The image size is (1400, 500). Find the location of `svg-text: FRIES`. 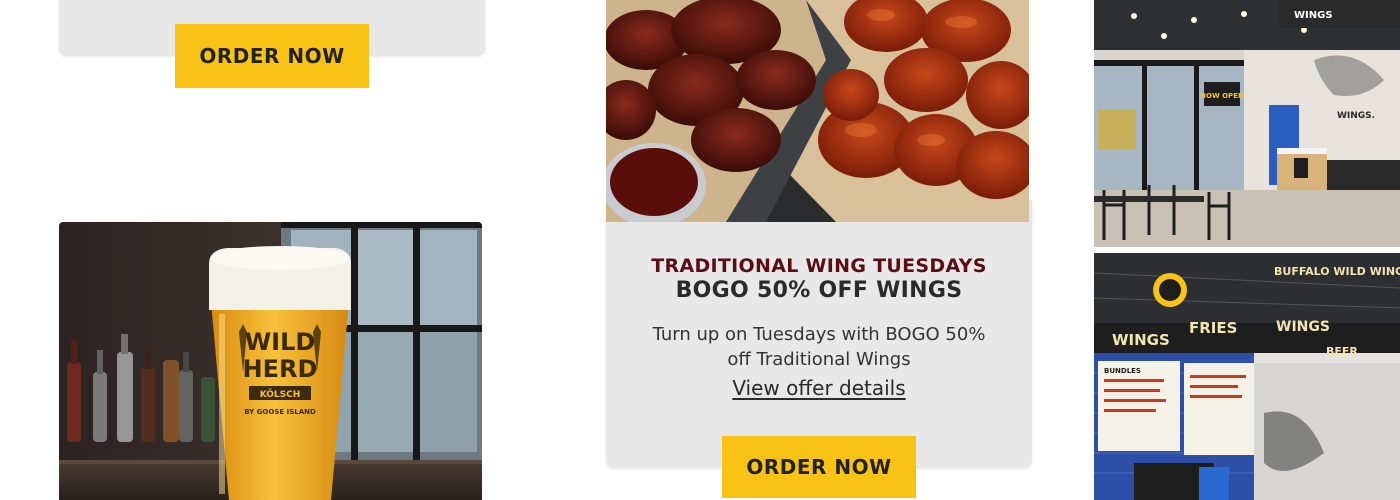

svg-text: FRIES is located at coordinates (1213, 328).